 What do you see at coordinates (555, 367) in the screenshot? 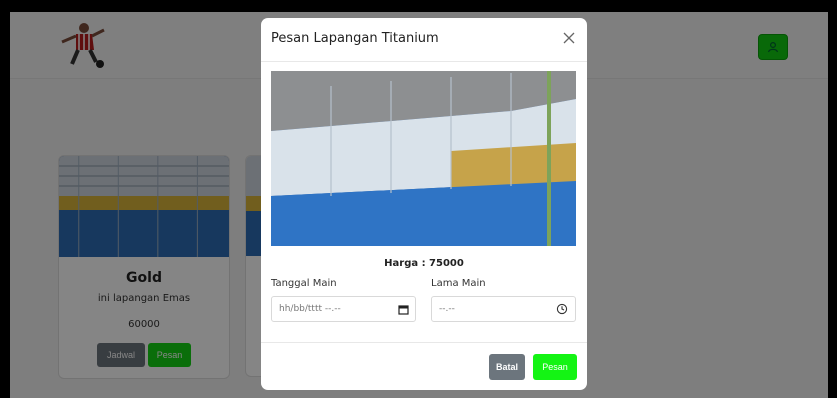
I see `submit-pesan-button: Pesan` at bounding box center [555, 367].